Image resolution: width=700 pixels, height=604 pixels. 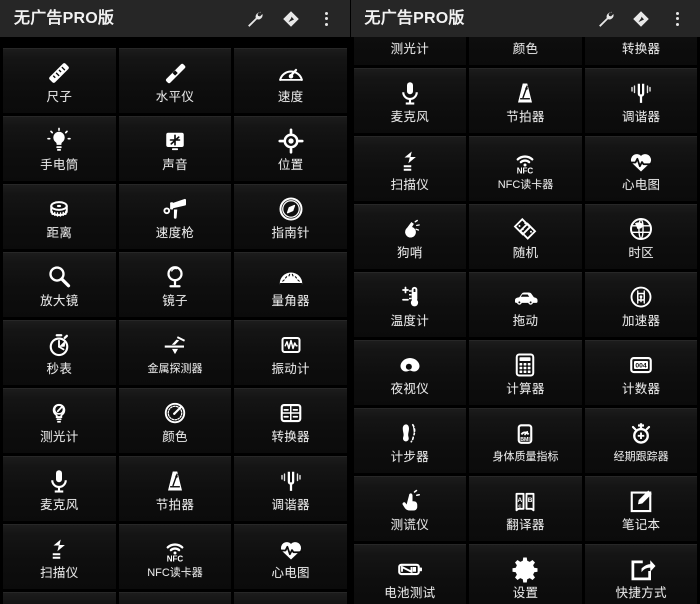 I want to click on tool-label: 秒表, so click(x=59, y=369).